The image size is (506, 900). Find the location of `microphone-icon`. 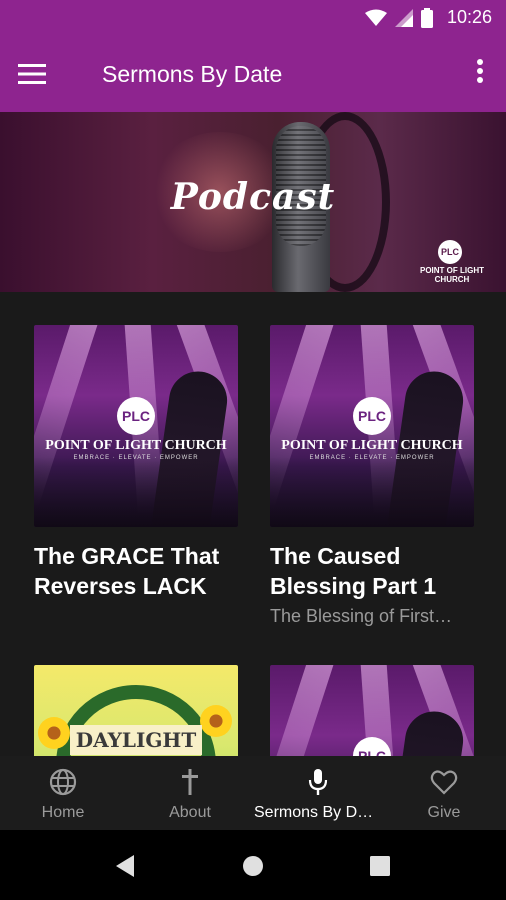

microphone-icon is located at coordinates (318, 782).